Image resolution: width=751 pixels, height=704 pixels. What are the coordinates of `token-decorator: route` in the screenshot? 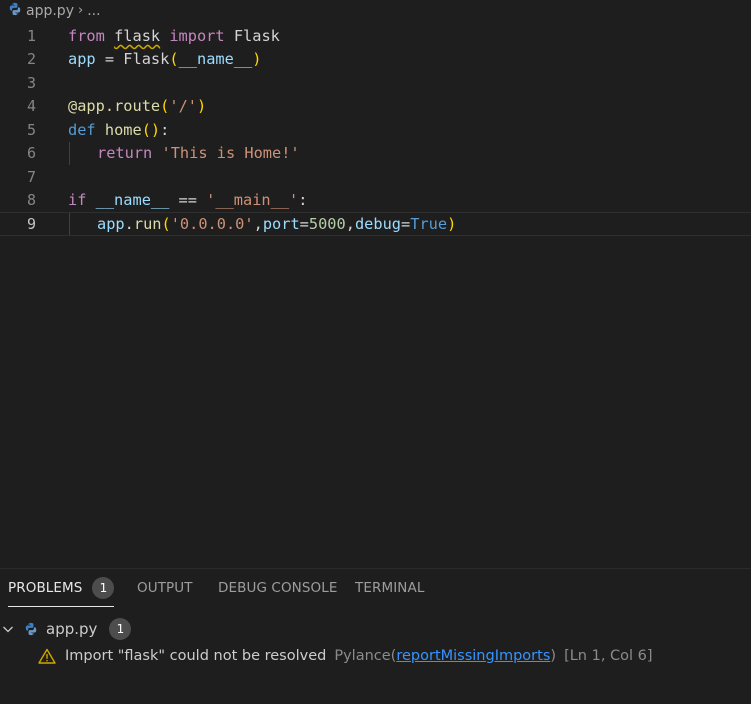 It's located at (137, 106).